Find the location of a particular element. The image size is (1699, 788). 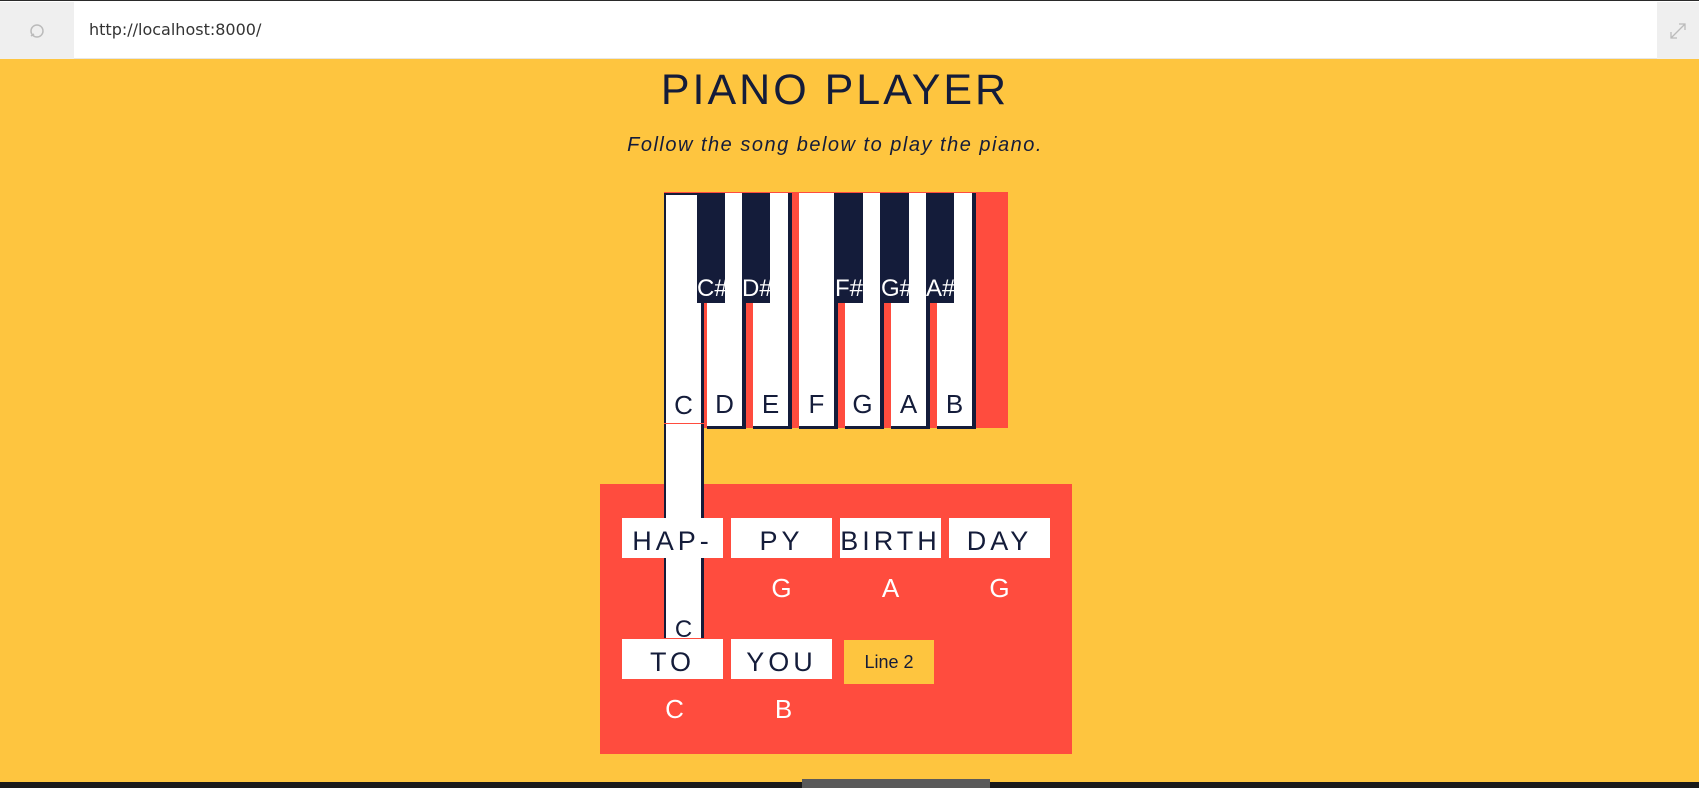

key-label: F is located at coordinates (816, 404).